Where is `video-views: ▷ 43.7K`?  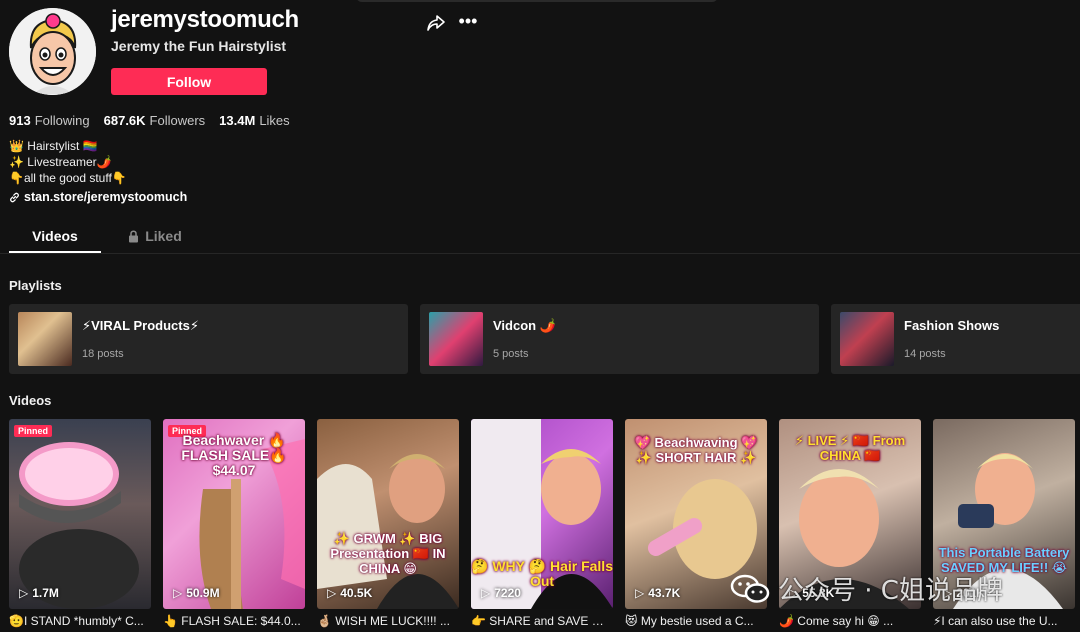
video-views: ▷ 43.7K is located at coordinates (657, 593).